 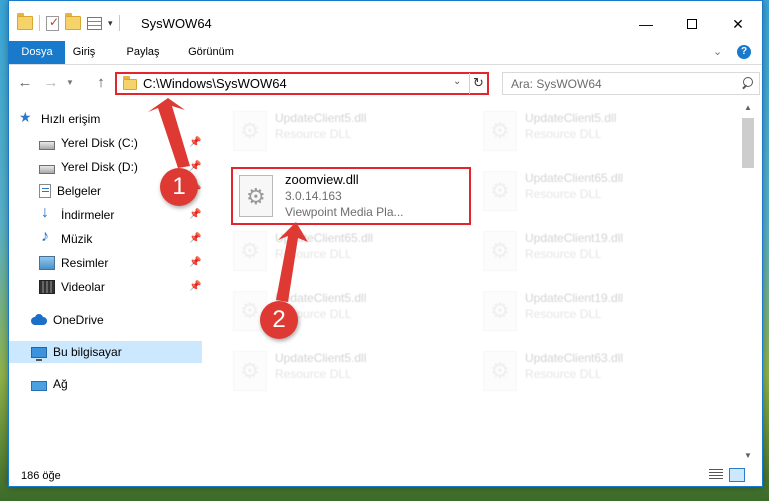 I want to click on sidebar-item-label: Hızlı erişim, so click(x=71, y=119).